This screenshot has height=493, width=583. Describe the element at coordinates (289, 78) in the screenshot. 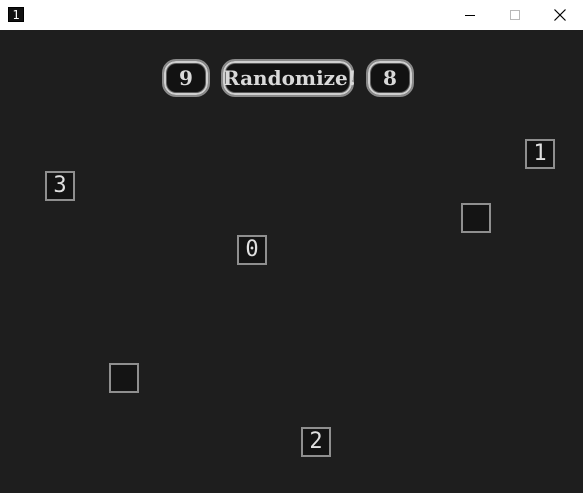

I see `randomize-button: Randomize!` at that location.